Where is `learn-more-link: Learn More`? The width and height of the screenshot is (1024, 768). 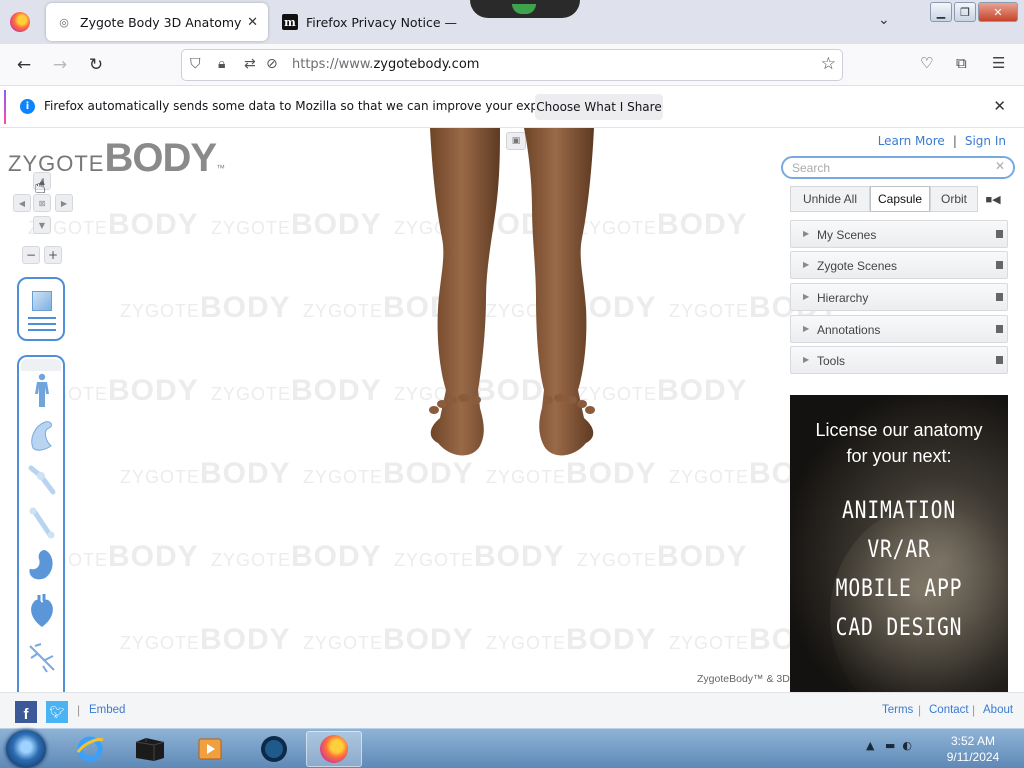 learn-more-link: Learn More is located at coordinates (911, 141).